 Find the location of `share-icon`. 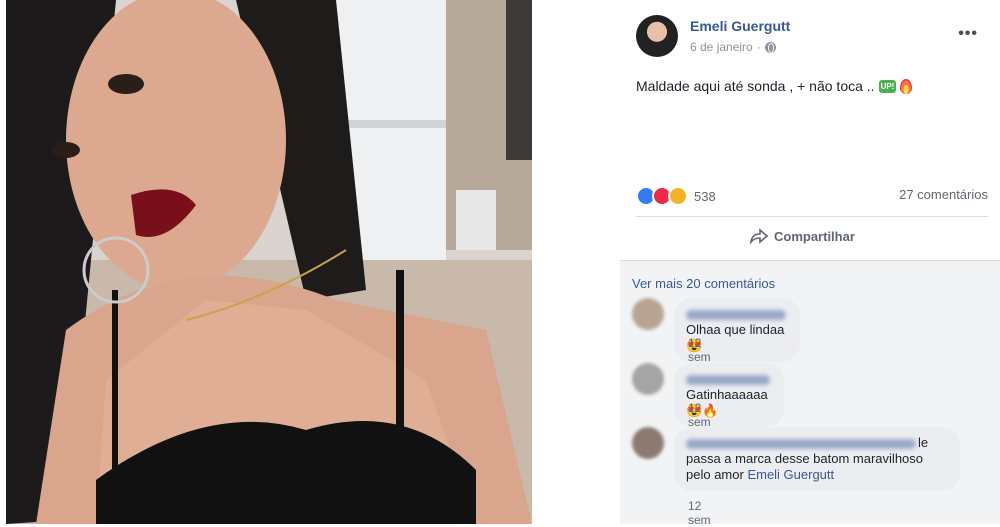

share-icon is located at coordinates (759, 236).